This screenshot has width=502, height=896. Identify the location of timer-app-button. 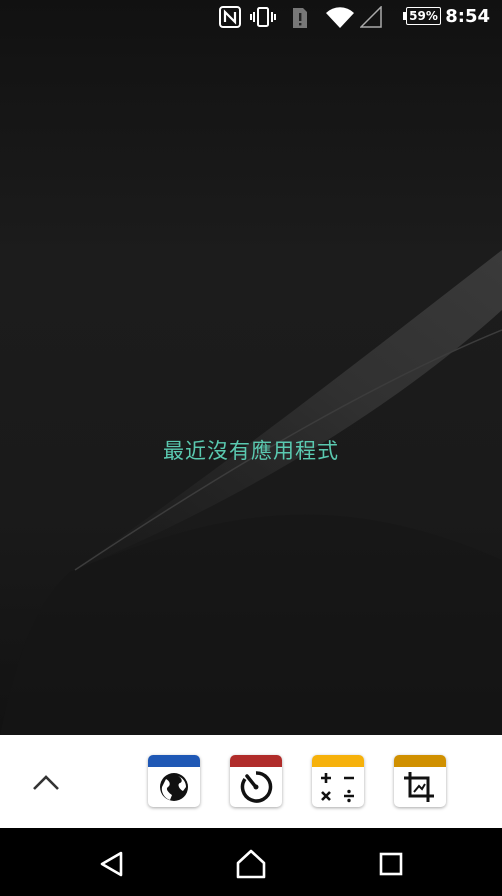
(256, 781).